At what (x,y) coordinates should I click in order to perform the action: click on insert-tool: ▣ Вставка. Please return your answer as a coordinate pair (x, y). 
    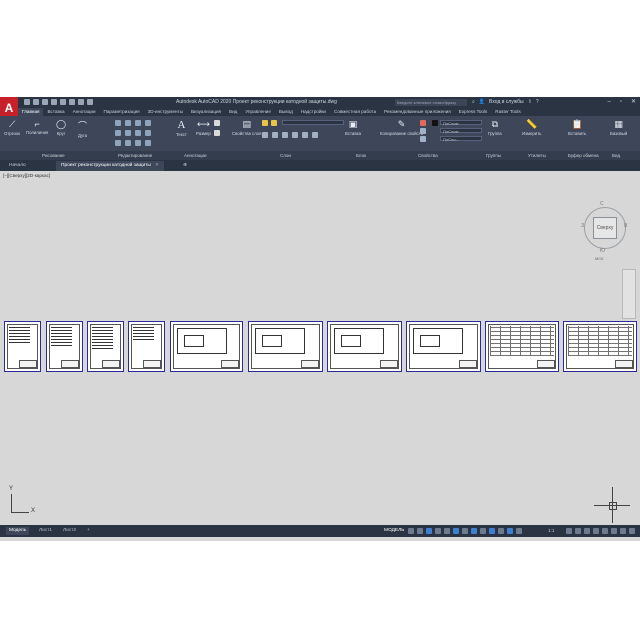
    Looking at the image, I should click on (353, 127).